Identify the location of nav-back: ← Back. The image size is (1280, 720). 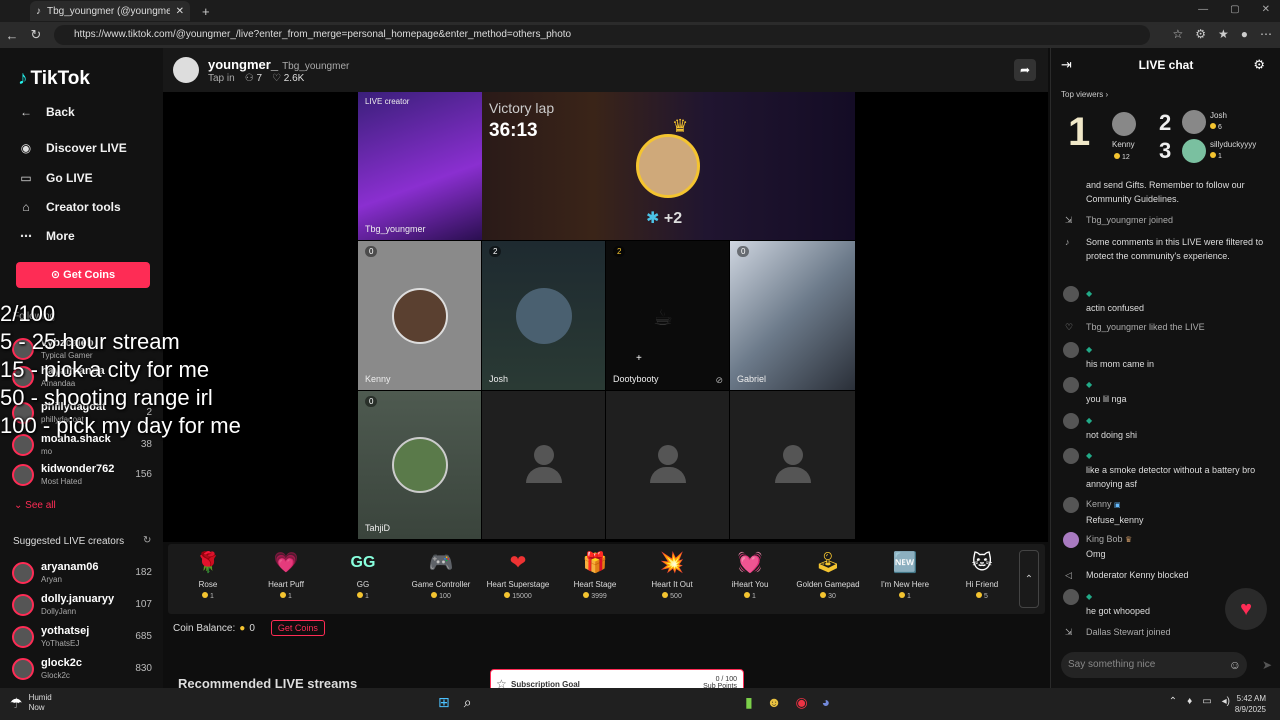
(46, 112).